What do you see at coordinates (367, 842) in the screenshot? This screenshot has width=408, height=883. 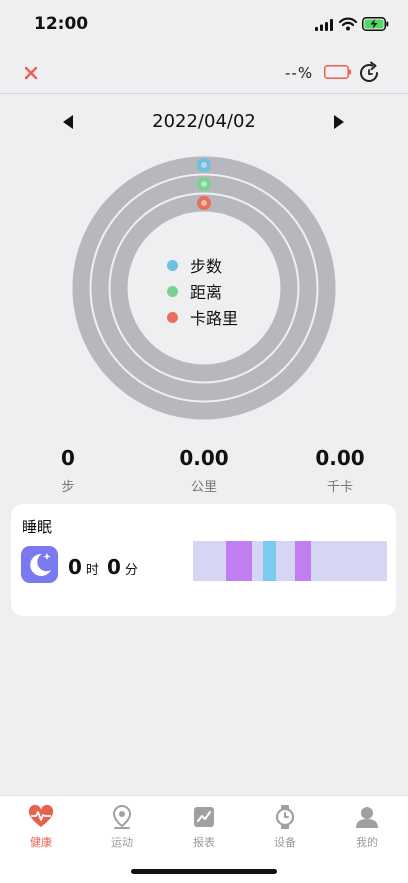 I see `tab-label: 我的` at bounding box center [367, 842].